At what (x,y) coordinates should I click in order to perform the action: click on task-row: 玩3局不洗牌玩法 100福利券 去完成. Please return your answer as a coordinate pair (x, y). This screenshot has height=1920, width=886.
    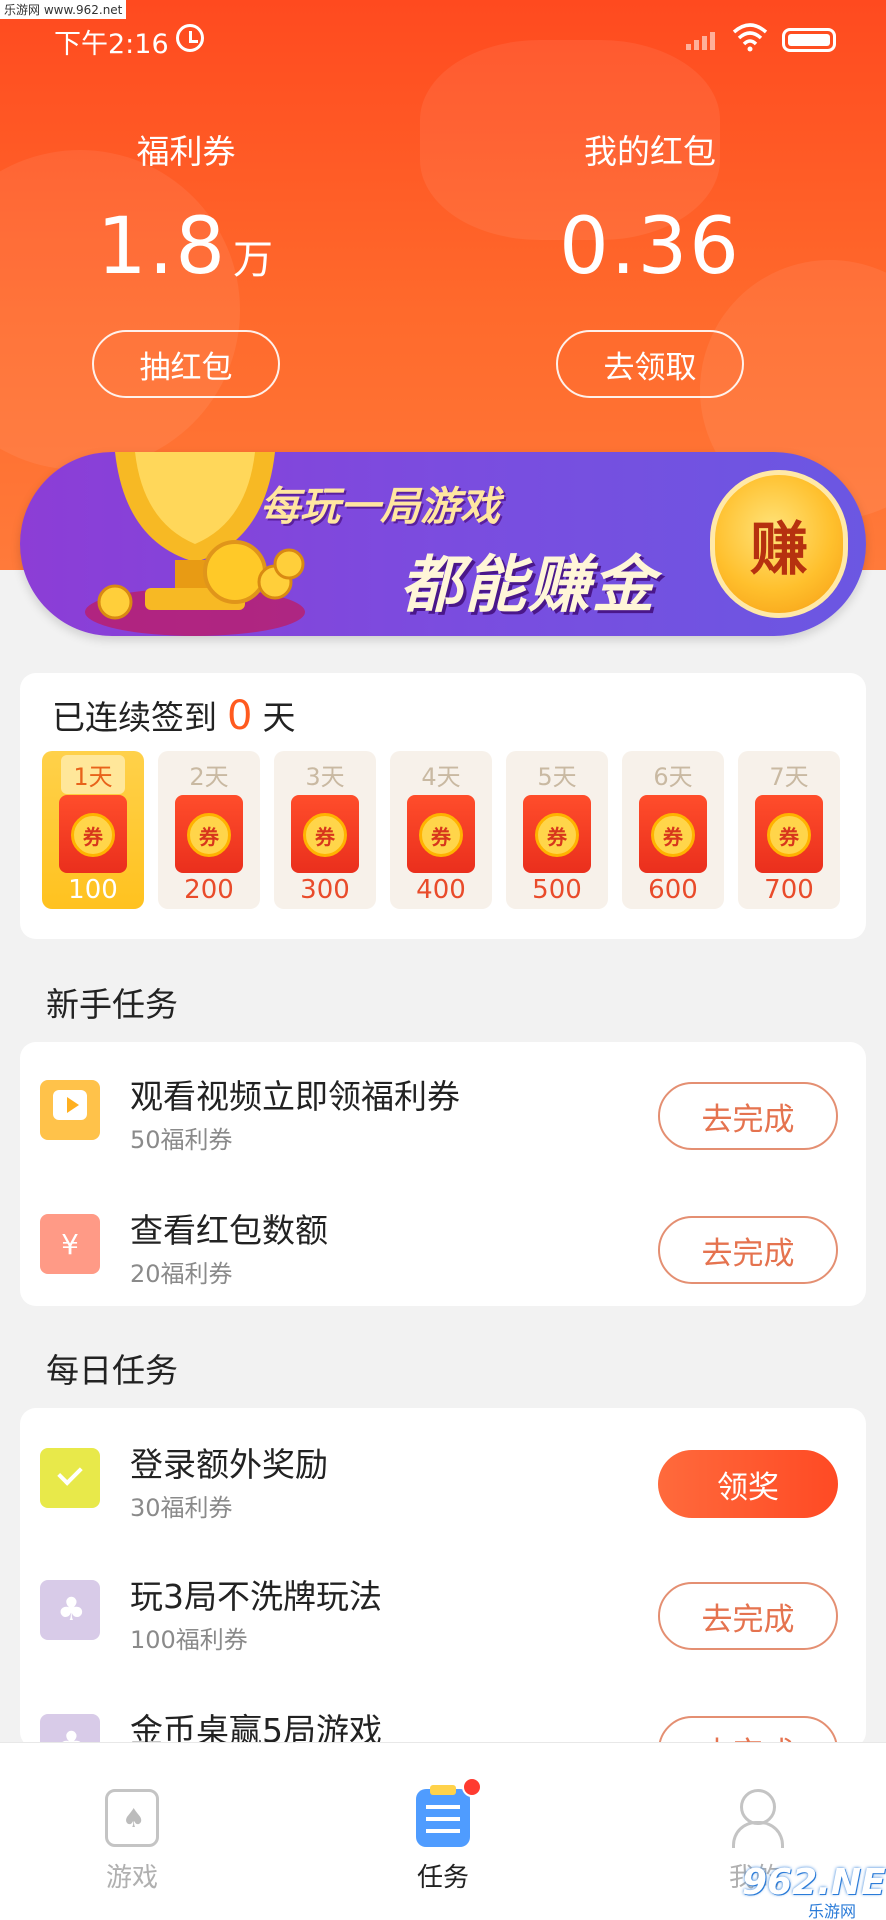
    Looking at the image, I should click on (443, 1610).